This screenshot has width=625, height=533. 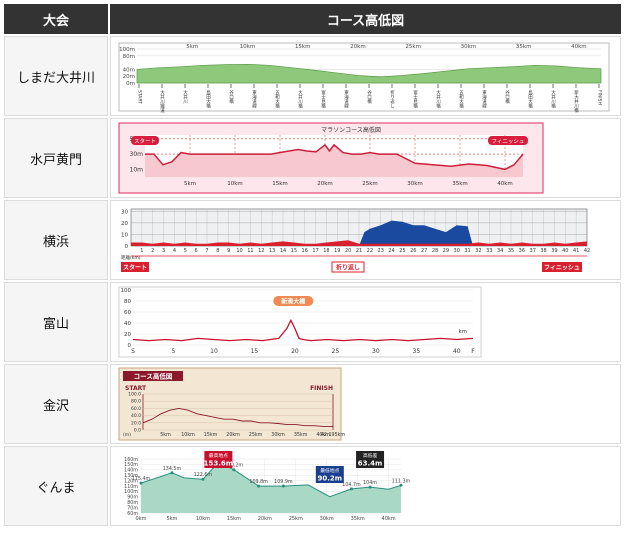 What do you see at coordinates (218, 464) in the screenshot?
I see `max-value: 153.6m` at bounding box center [218, 464].